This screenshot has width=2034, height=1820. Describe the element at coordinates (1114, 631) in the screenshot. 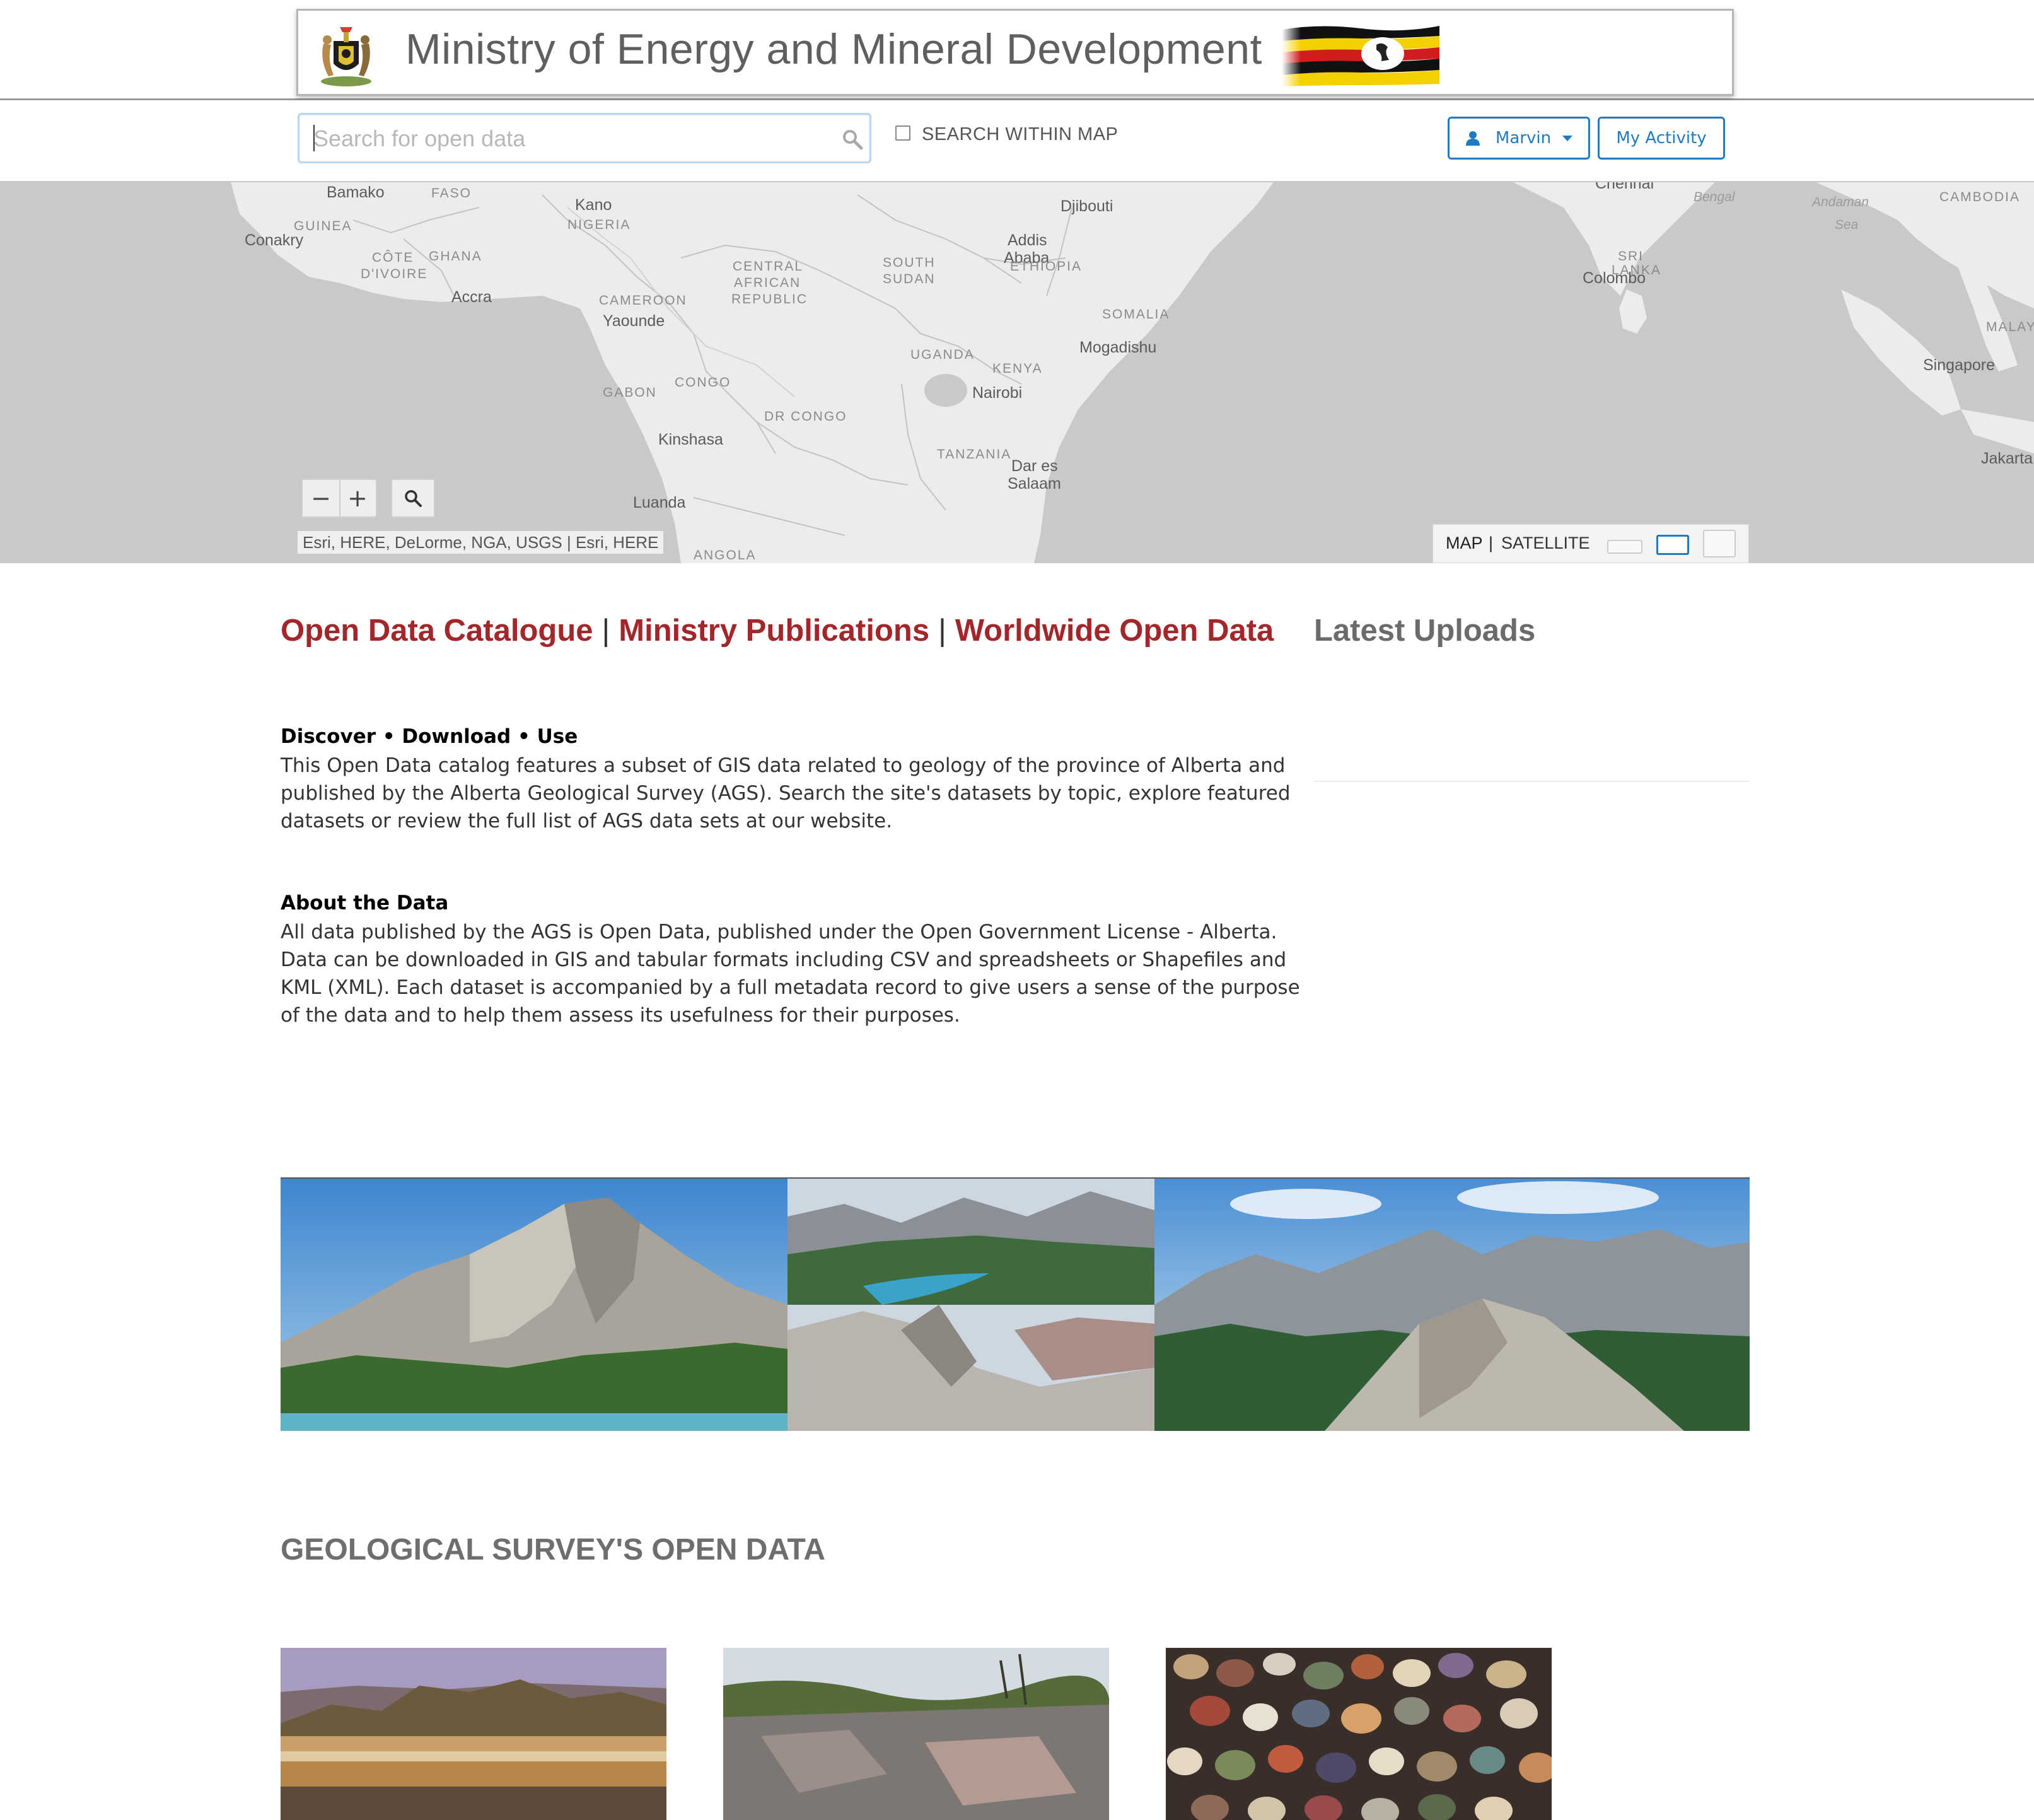

I see `worldwide-open-data-link: Worldwide Open Data` at that location.